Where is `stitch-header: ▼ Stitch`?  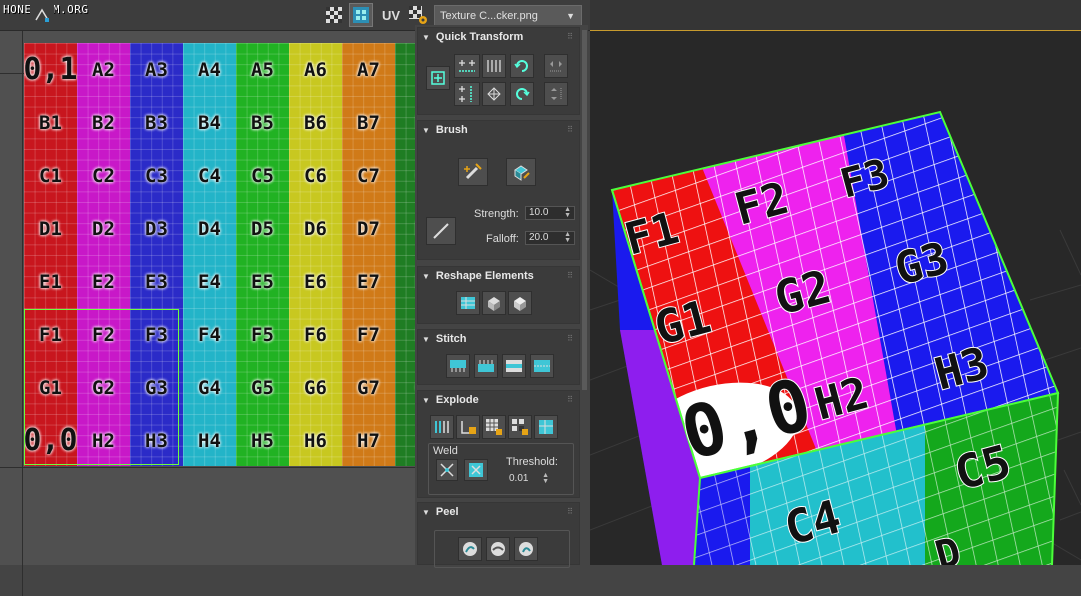
stitch-header: ▼ Stitch is located at coordinates (444, 339).